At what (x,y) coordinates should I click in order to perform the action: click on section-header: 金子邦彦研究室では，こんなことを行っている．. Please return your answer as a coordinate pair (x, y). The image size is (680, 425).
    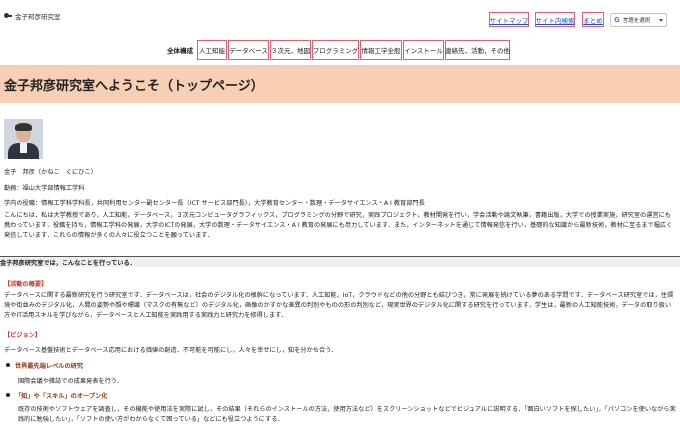
    Looking at the image, I should click on (340, 261).